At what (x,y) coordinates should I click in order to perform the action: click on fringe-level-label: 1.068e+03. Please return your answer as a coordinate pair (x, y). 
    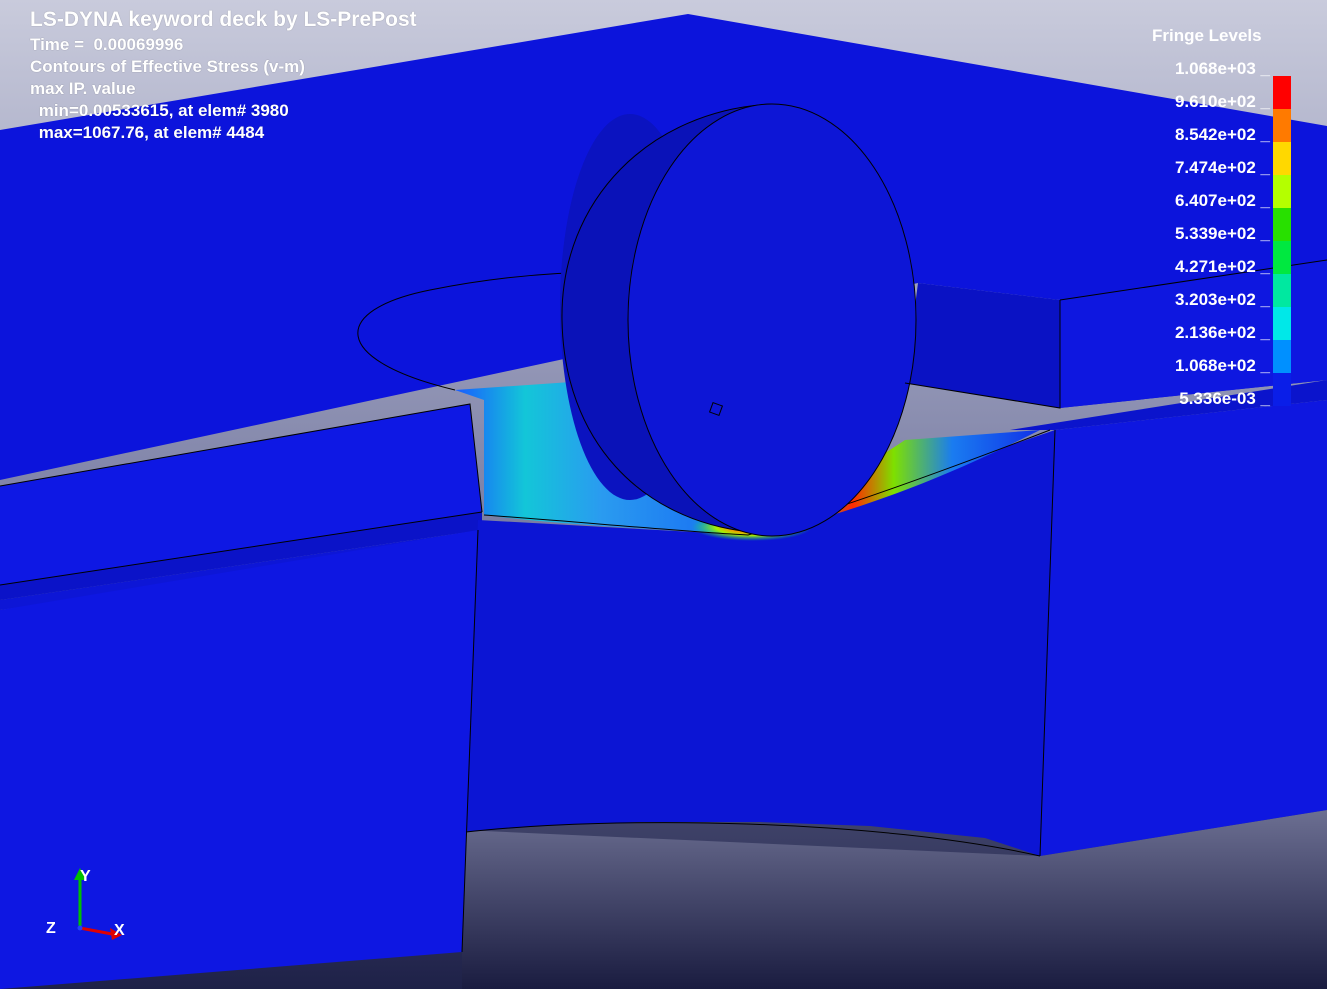
    Looking at the image, I should click on (1222, 69).